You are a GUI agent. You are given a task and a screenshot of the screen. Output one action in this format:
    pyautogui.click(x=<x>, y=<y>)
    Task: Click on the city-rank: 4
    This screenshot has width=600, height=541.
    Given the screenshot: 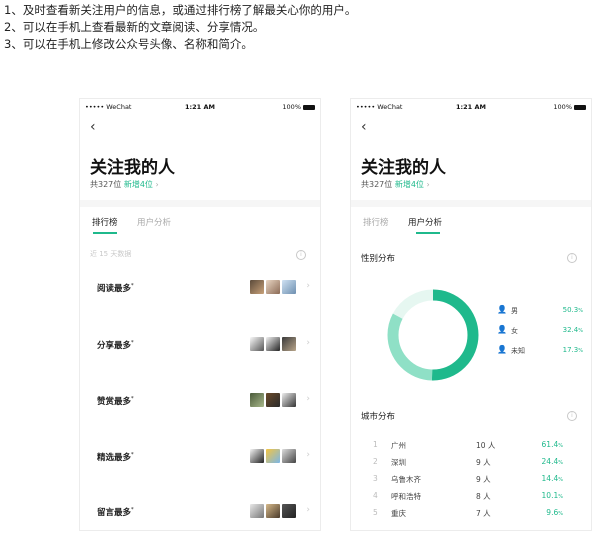 What is the action you would take?
    pyautogui.click(x=375, y=495)
    